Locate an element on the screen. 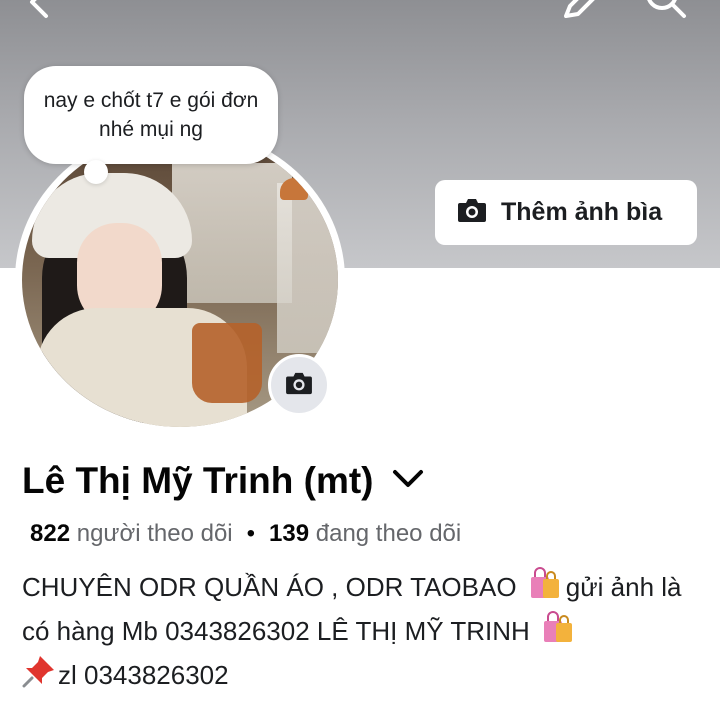 The image size is (720, 720). bio-text-3: zl 0343826302 is located at coordinates (143, 675).